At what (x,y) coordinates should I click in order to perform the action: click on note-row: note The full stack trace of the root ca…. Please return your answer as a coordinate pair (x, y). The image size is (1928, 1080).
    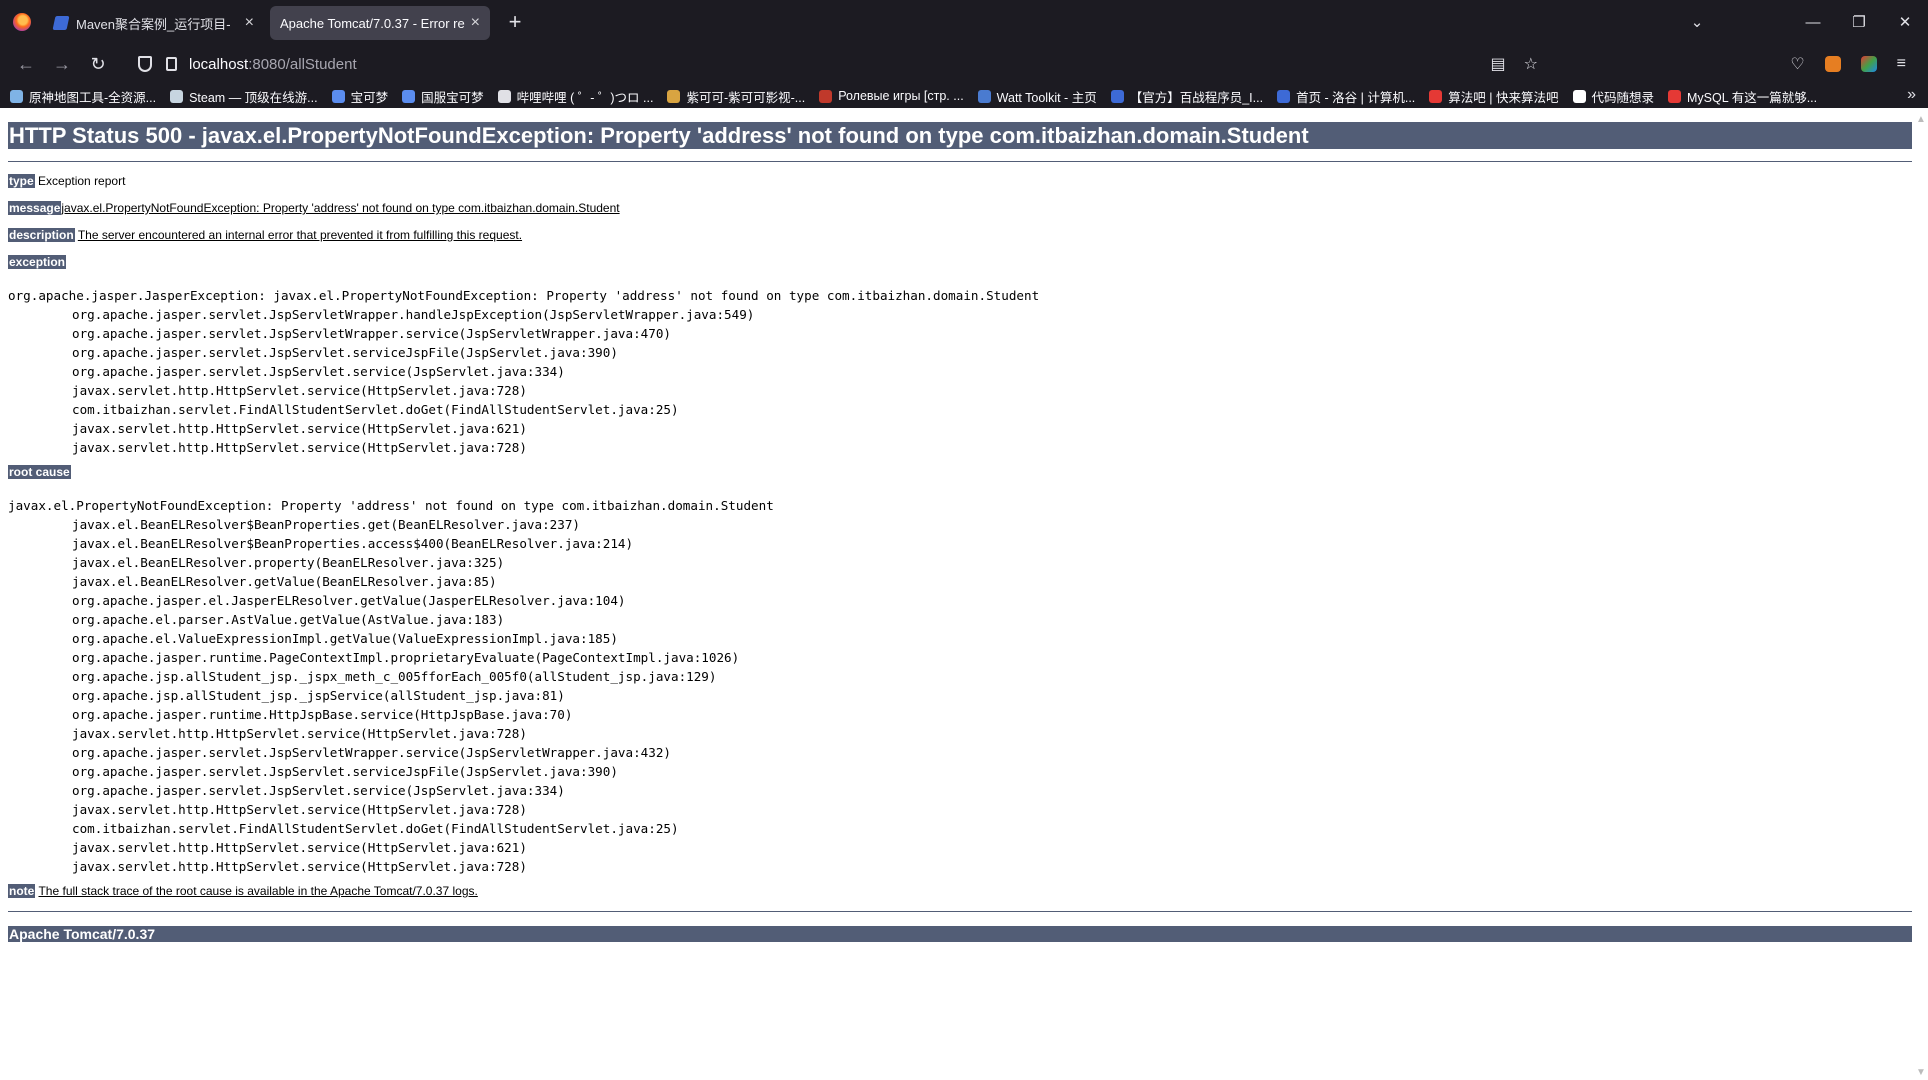
    Looking at the image, I should click on (960, 891).